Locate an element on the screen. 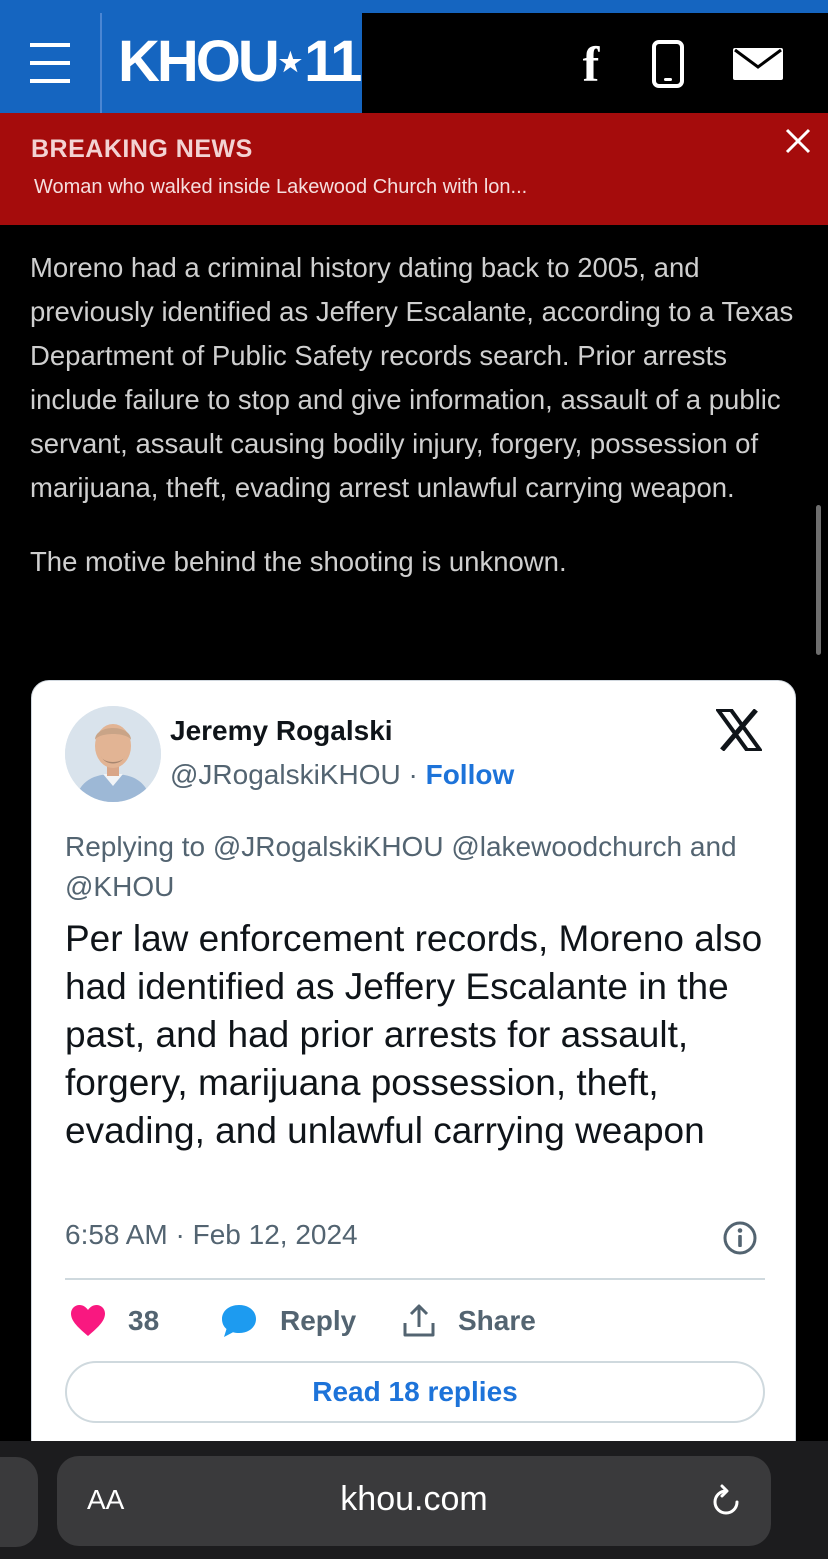 The width and height of the screenshot is (828, 1559). url-text: khou.com is located at coordinates (414, 1499).